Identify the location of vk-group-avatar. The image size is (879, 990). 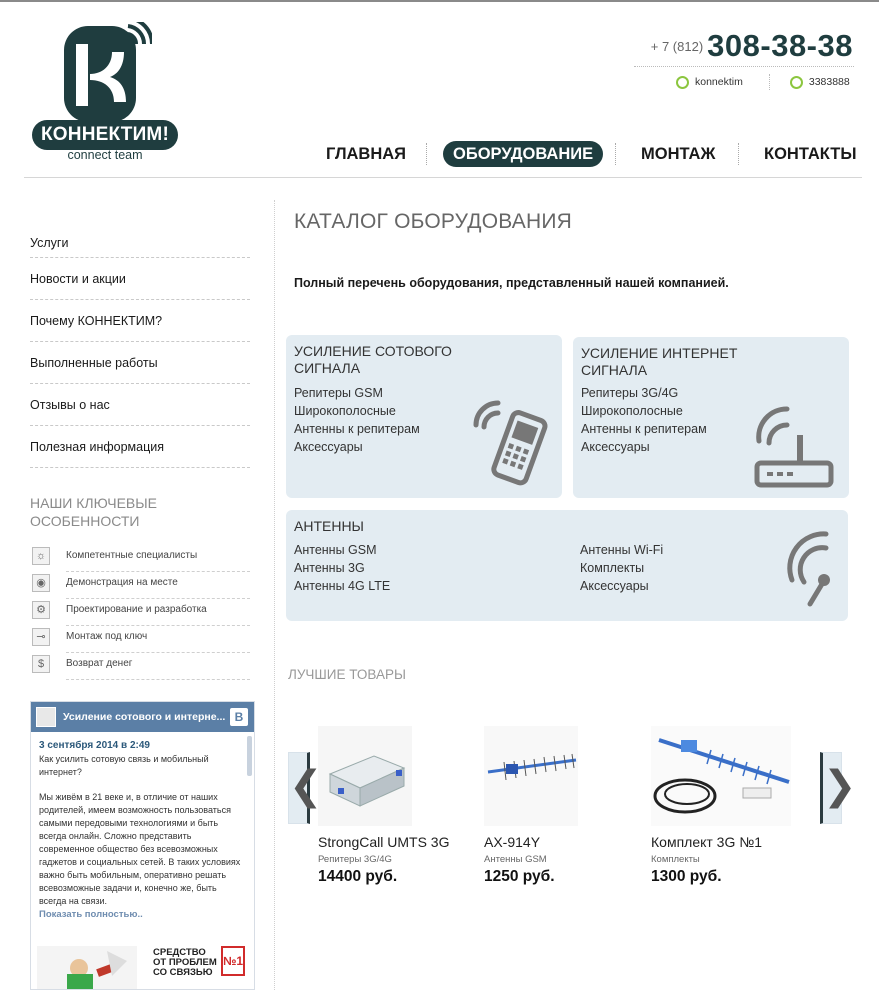
(46, 717).